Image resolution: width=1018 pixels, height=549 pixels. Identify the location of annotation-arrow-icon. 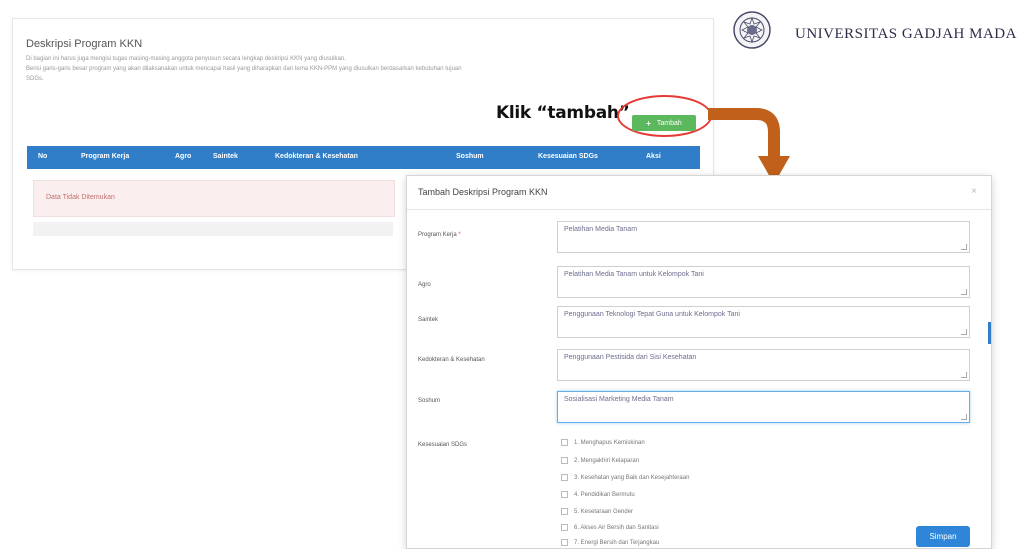
(749, 146).